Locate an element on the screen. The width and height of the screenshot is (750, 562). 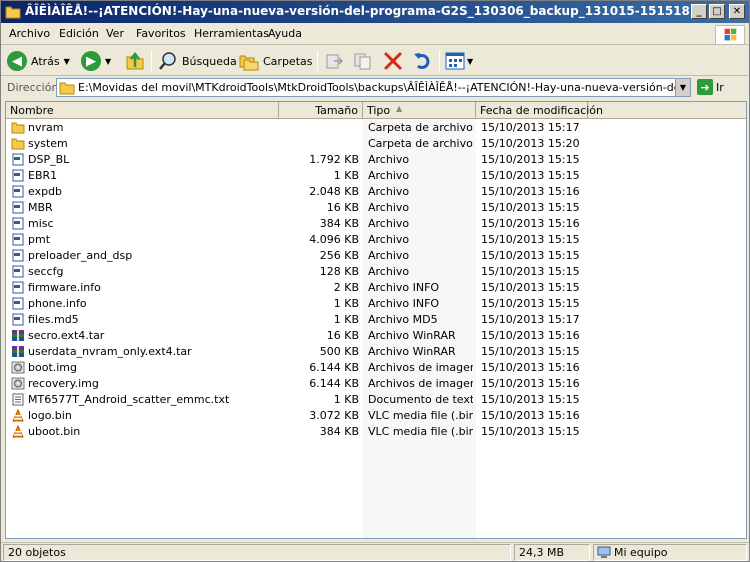
copy-to-button is located at coordinates (363, 61).